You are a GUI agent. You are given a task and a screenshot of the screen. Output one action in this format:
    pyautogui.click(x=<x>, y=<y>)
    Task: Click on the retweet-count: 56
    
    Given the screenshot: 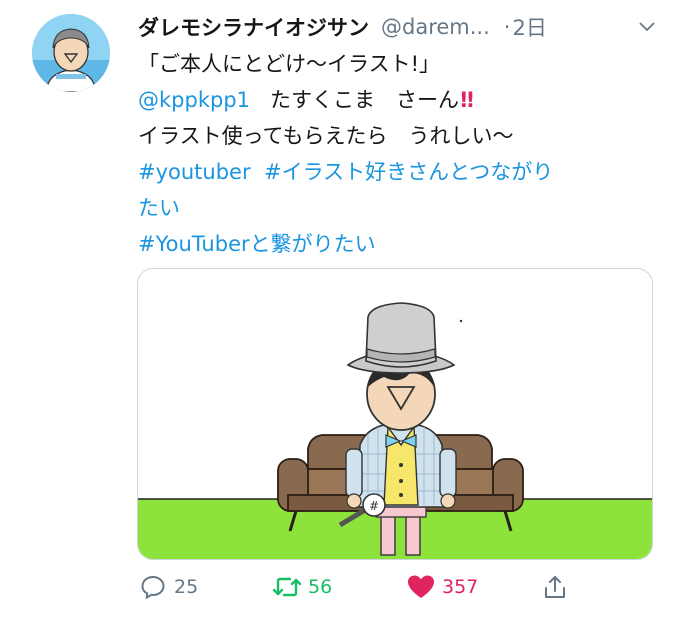 What is the action you would take?
    pyautogui.click(x=320, y=587)
    